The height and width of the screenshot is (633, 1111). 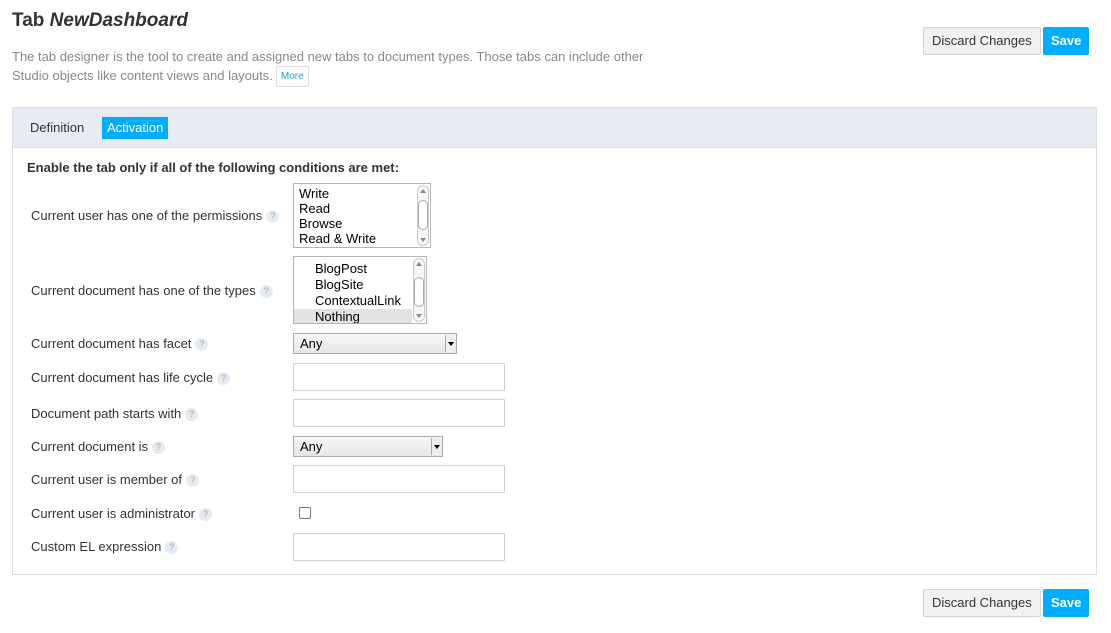 What do you see at coordinates (1066, 603) in the screenshot?
I see `save-button-bottom: Save` at bounding box center [1066, 603].